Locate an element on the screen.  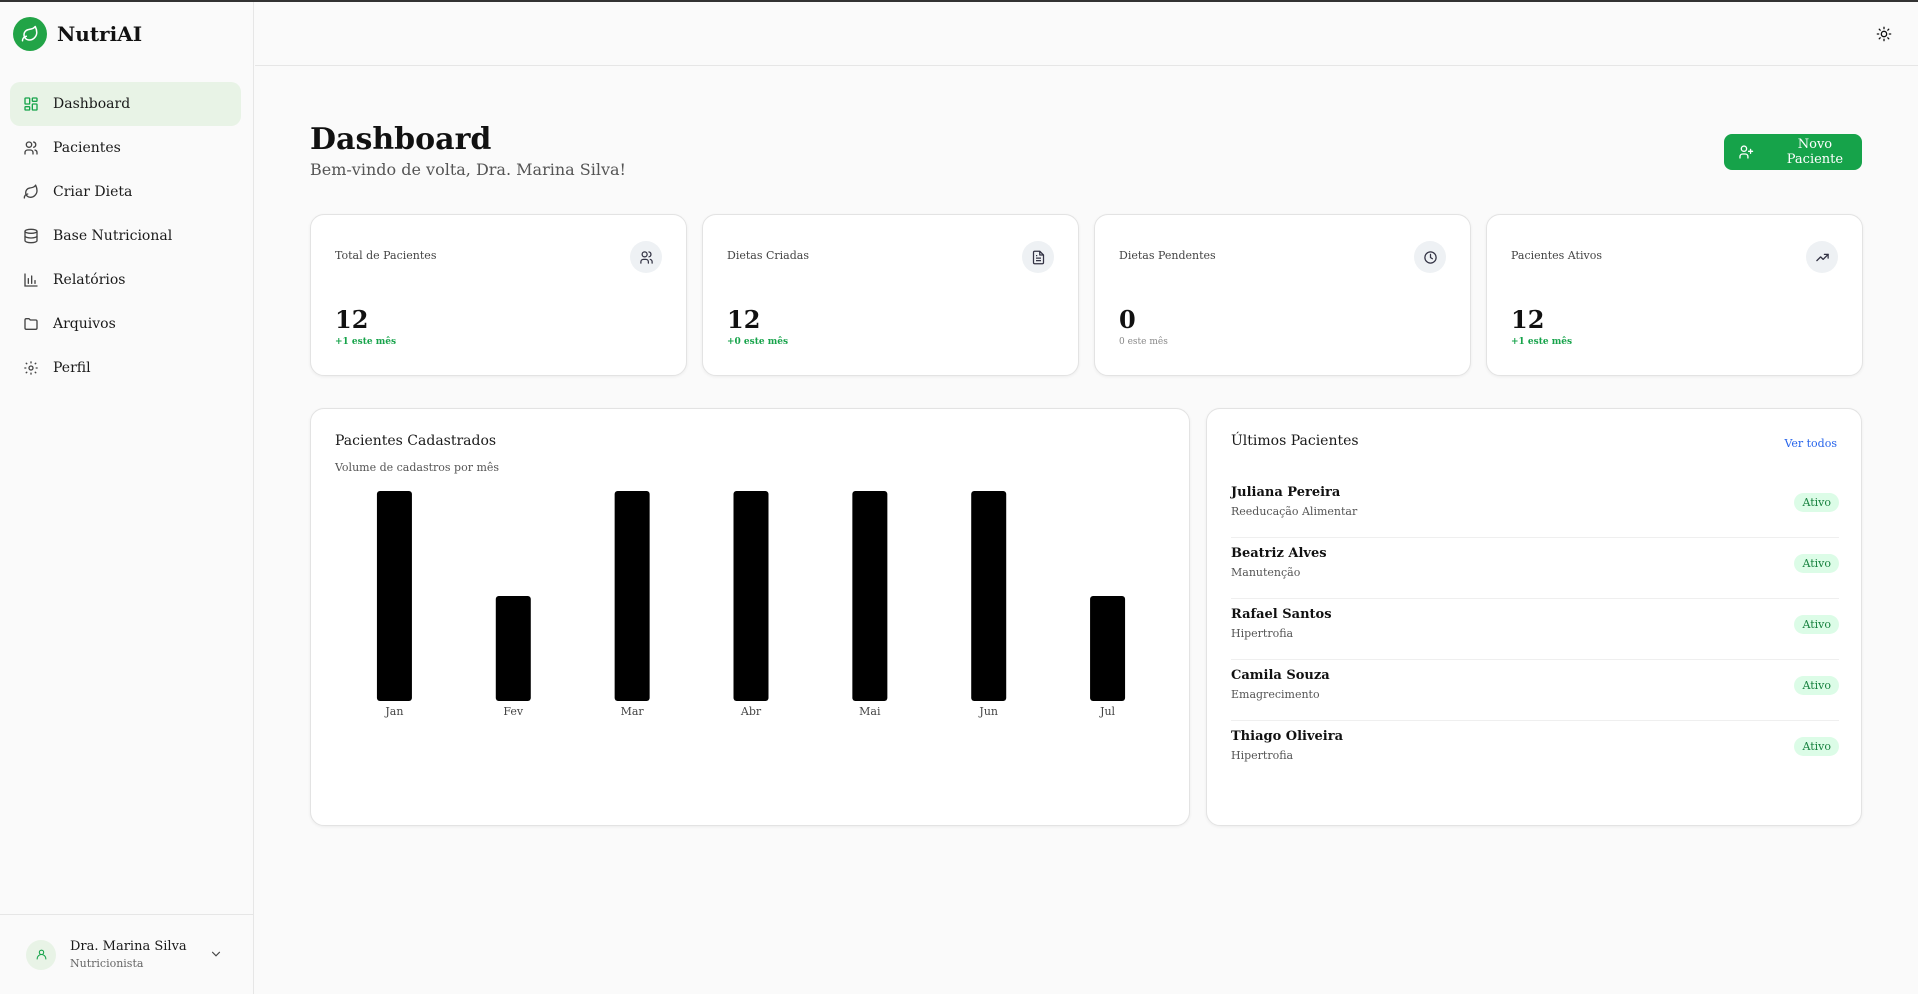
sidebar-item-perfil: Perfil is located at coordinates (125, 368).